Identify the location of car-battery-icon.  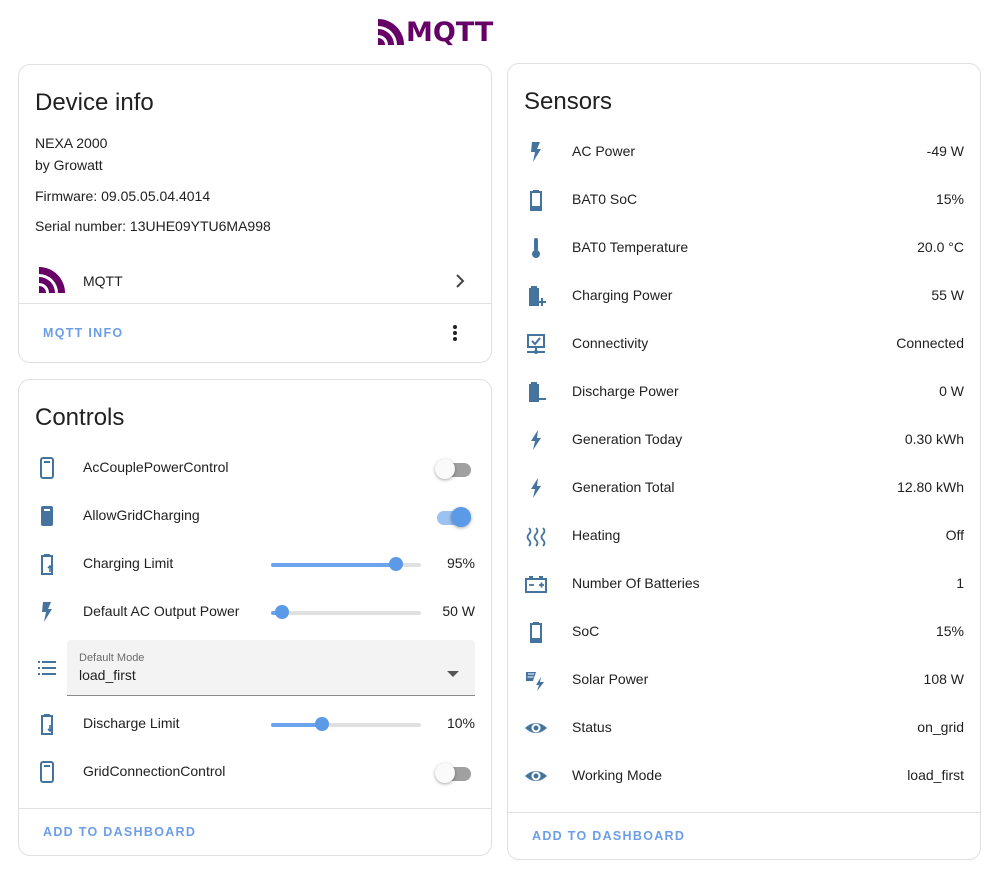
(536, 584).